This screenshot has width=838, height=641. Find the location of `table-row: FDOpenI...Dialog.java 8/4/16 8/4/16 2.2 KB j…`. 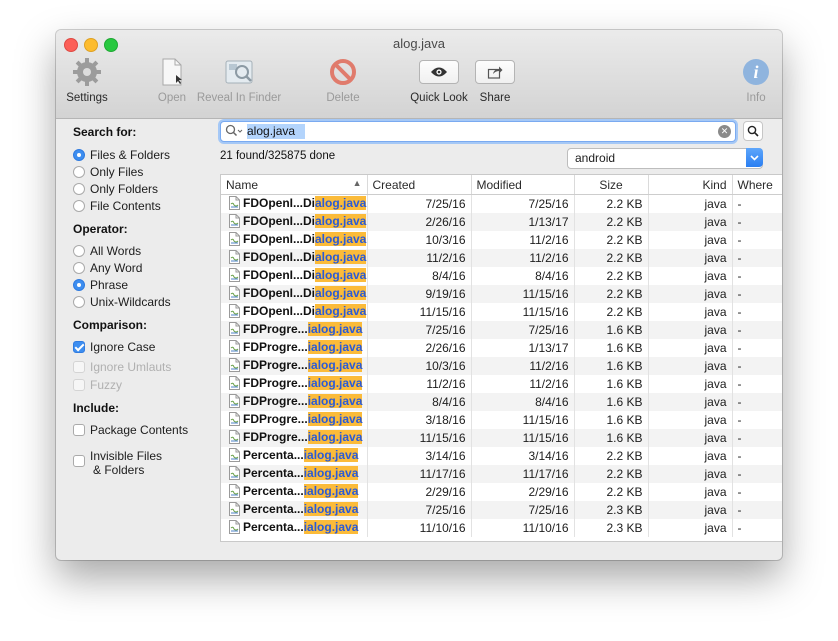

table-row: FDOpenI...Dialog.java 8/4/16 8/4/16 2.2 KB j… is located at coordinates (501, 276).